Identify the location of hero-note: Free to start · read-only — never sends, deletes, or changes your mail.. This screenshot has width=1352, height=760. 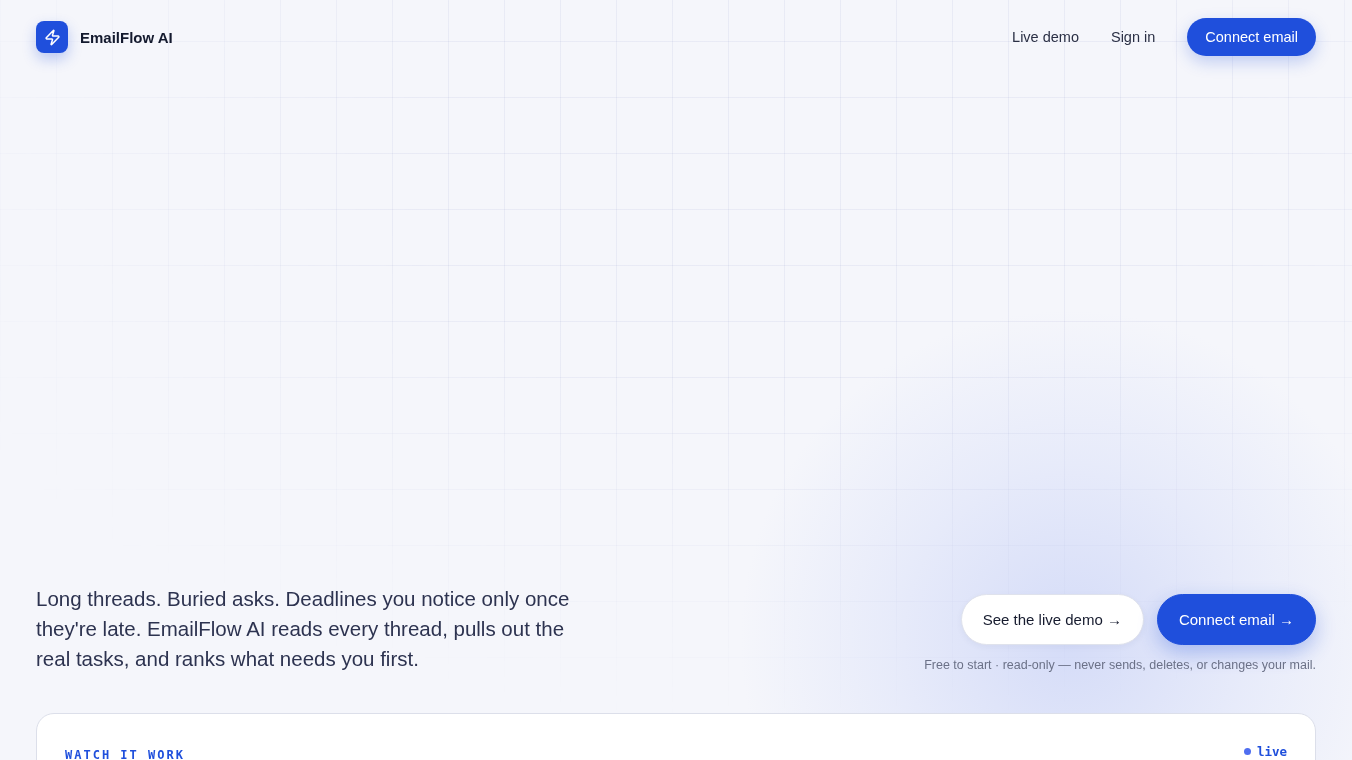
(1120, 665).